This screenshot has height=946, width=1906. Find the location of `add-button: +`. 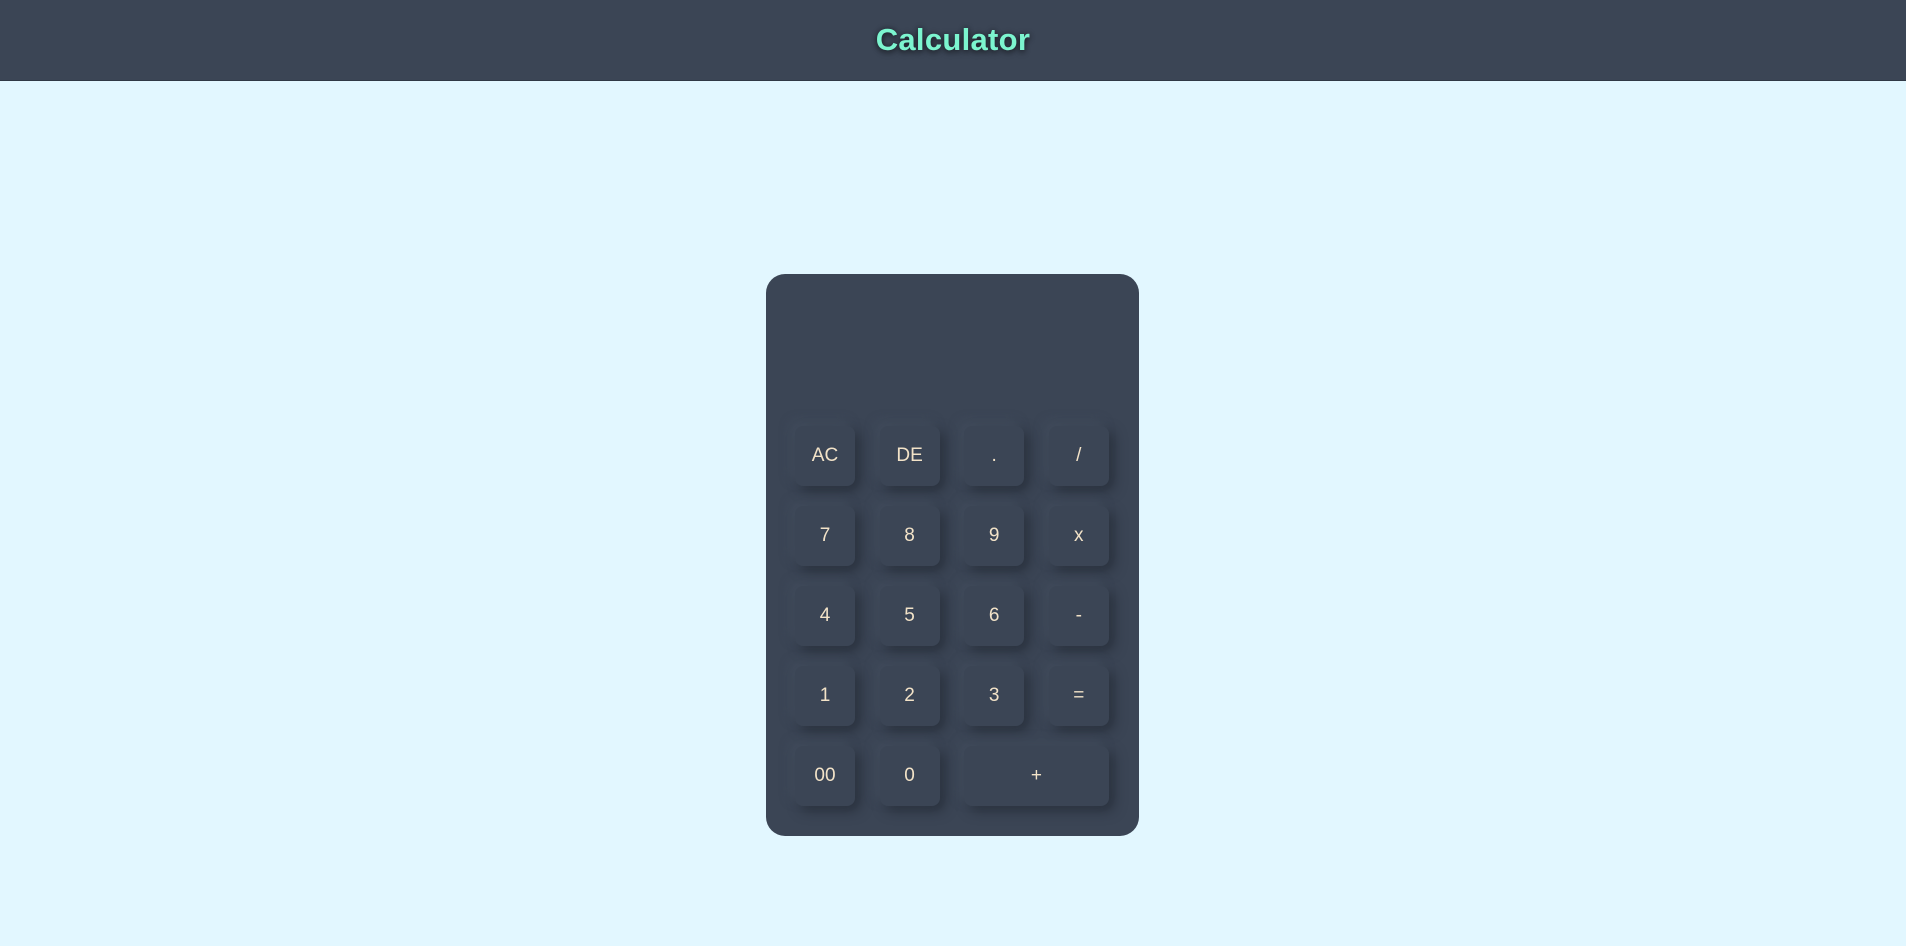

add-button: + is located at coordinates (1036, 776).